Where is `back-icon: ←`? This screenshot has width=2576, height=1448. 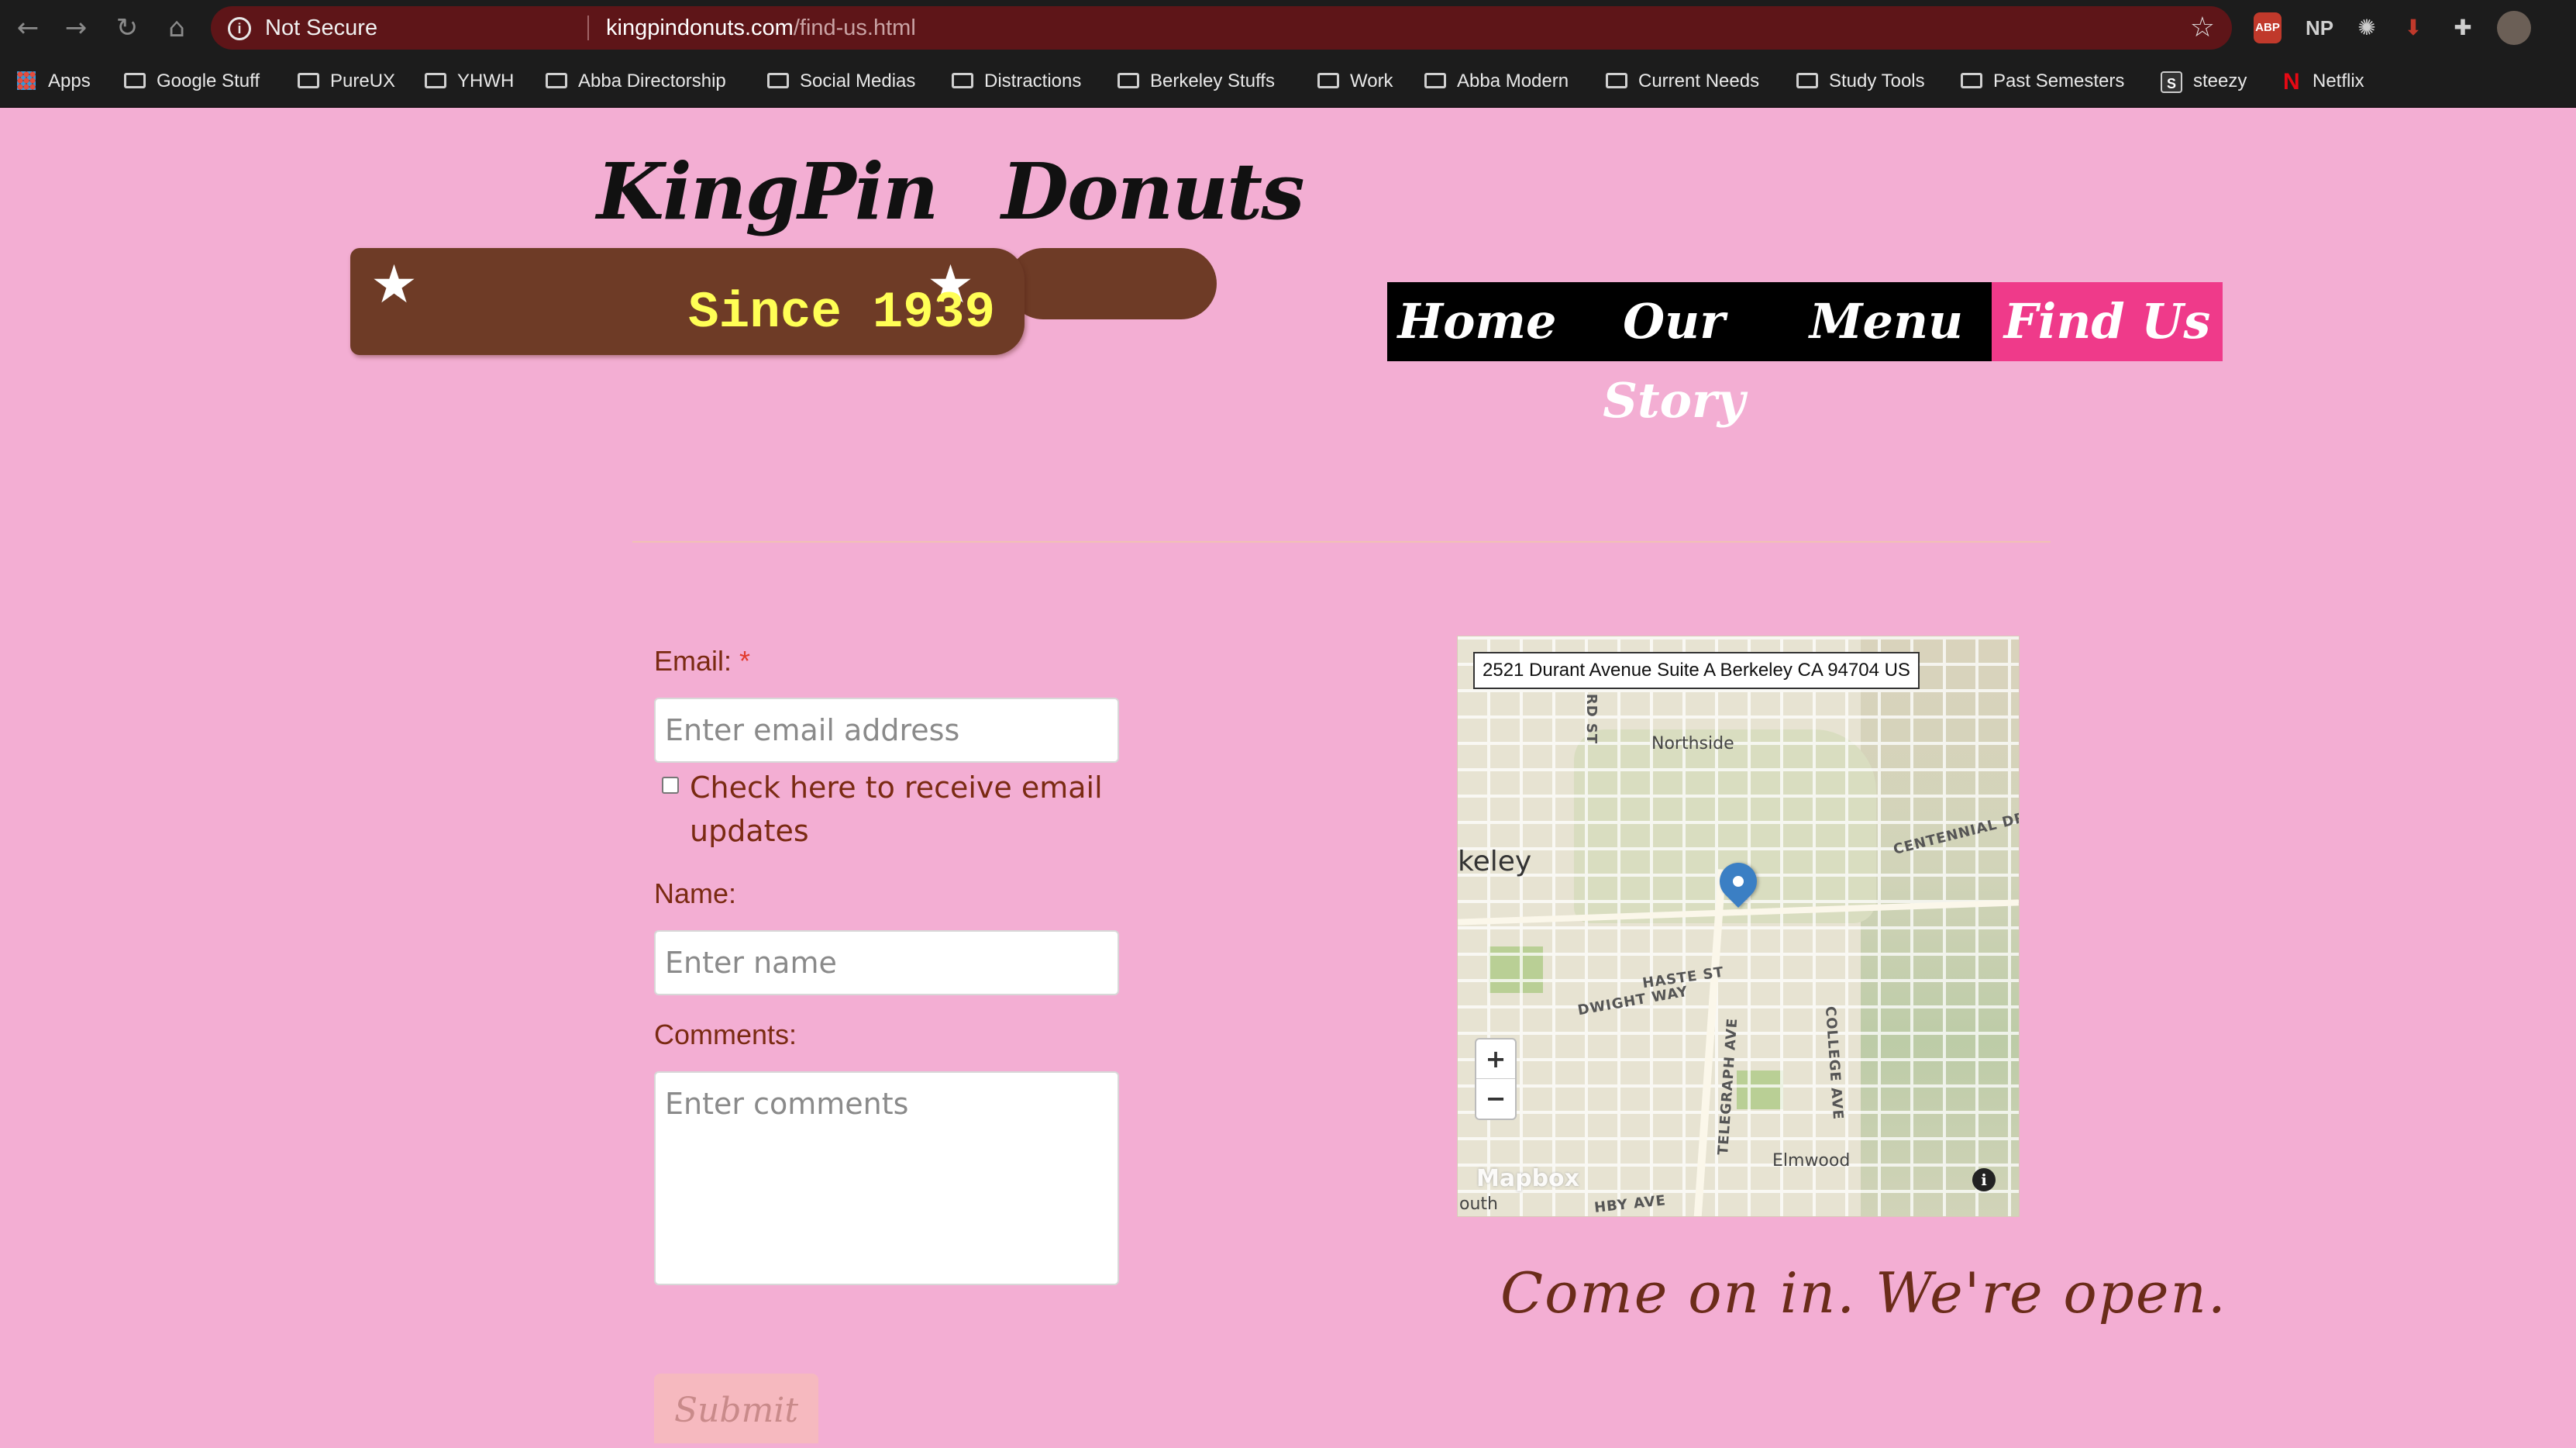 back-icon: ← is located at coordinates (28, 28).